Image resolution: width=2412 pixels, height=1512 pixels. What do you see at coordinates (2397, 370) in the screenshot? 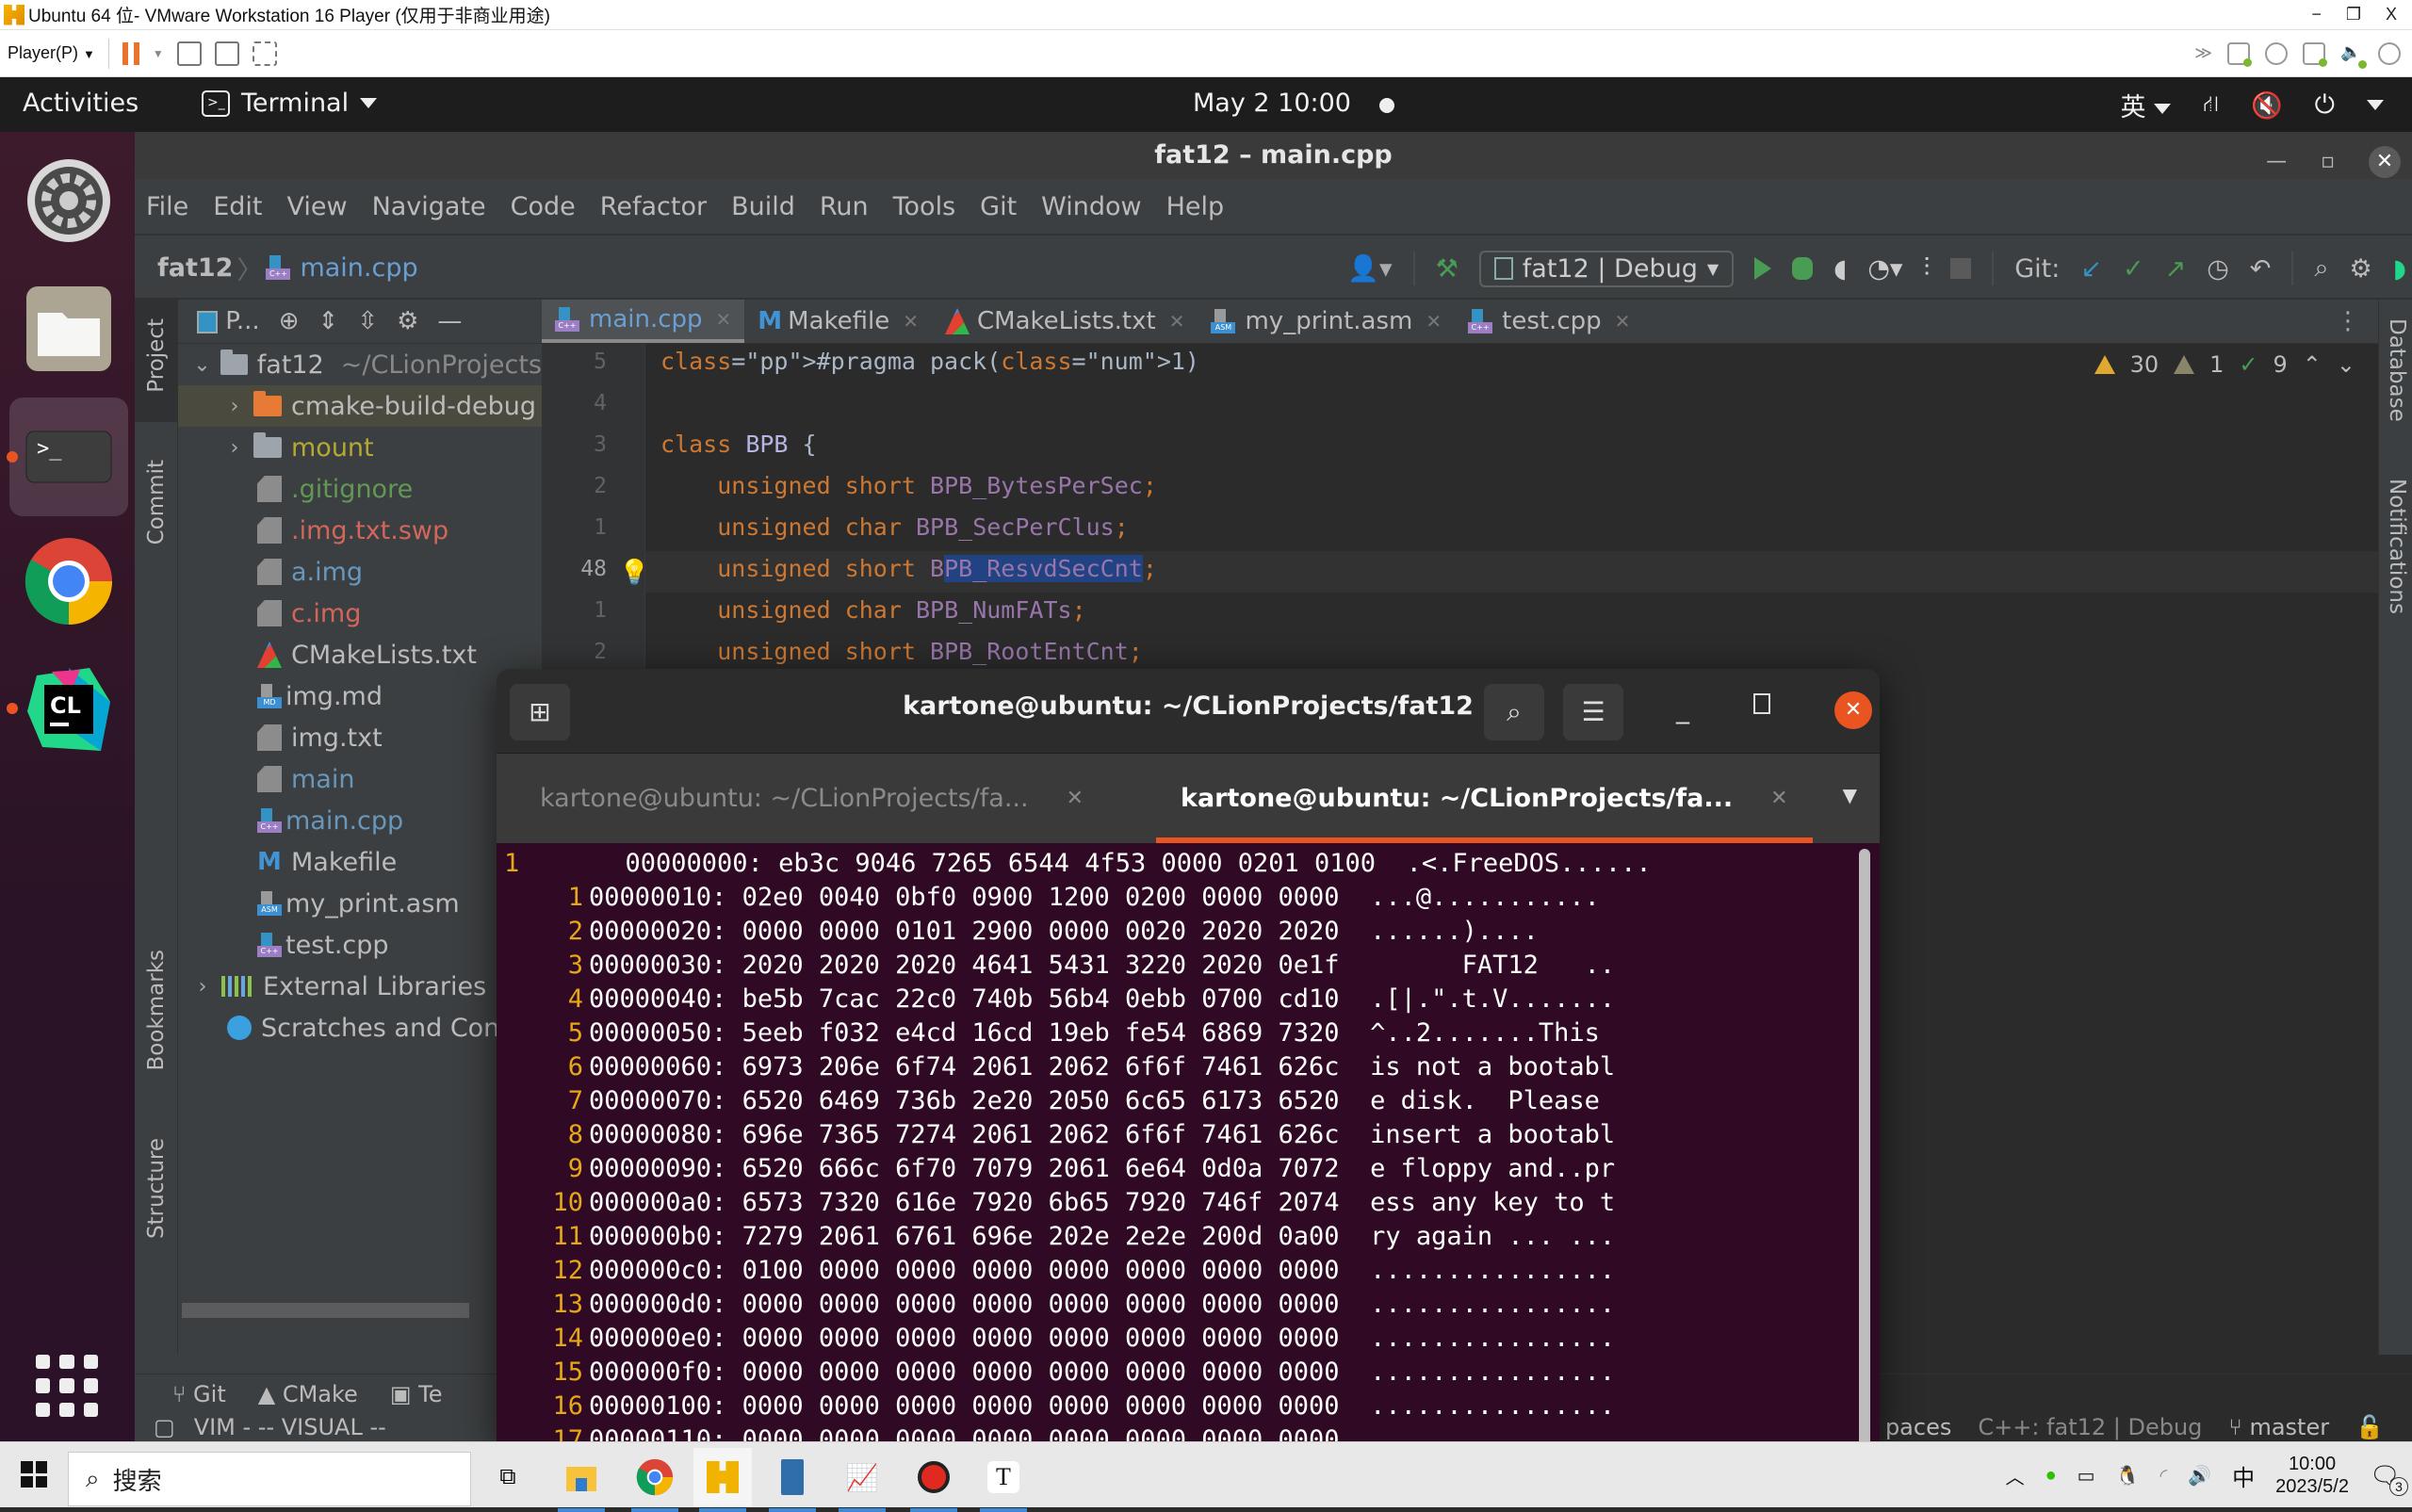
I see `tool-database: Database` at bounding box center [2397, 370].